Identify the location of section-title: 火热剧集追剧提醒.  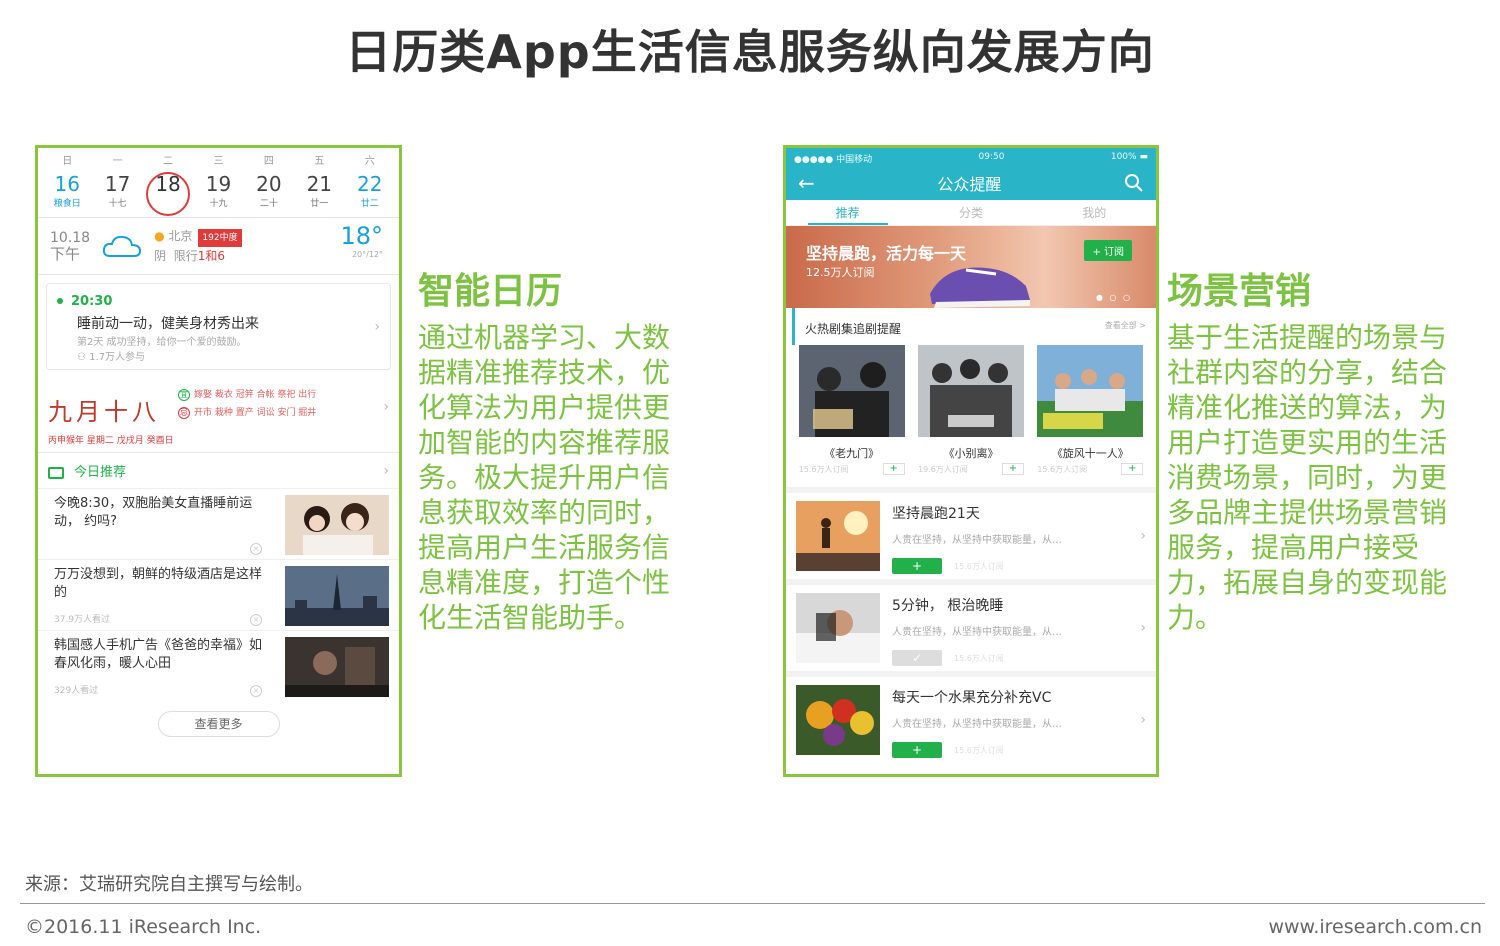
(853, 329).